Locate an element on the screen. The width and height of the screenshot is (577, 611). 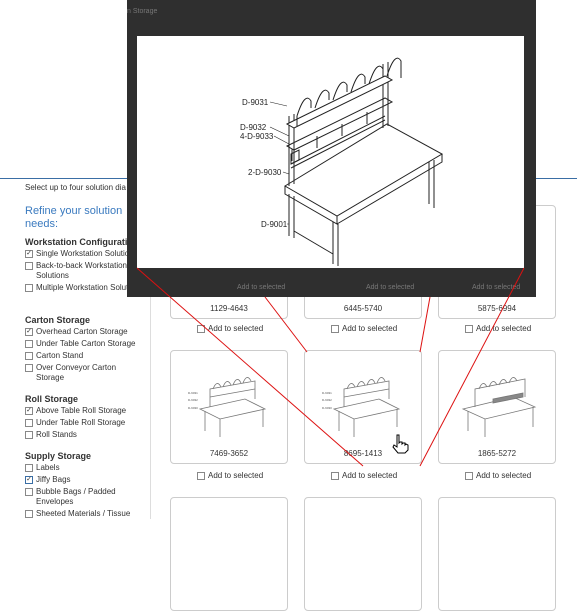
filter-option: Carton Stand is located at coordinates (85, 356).